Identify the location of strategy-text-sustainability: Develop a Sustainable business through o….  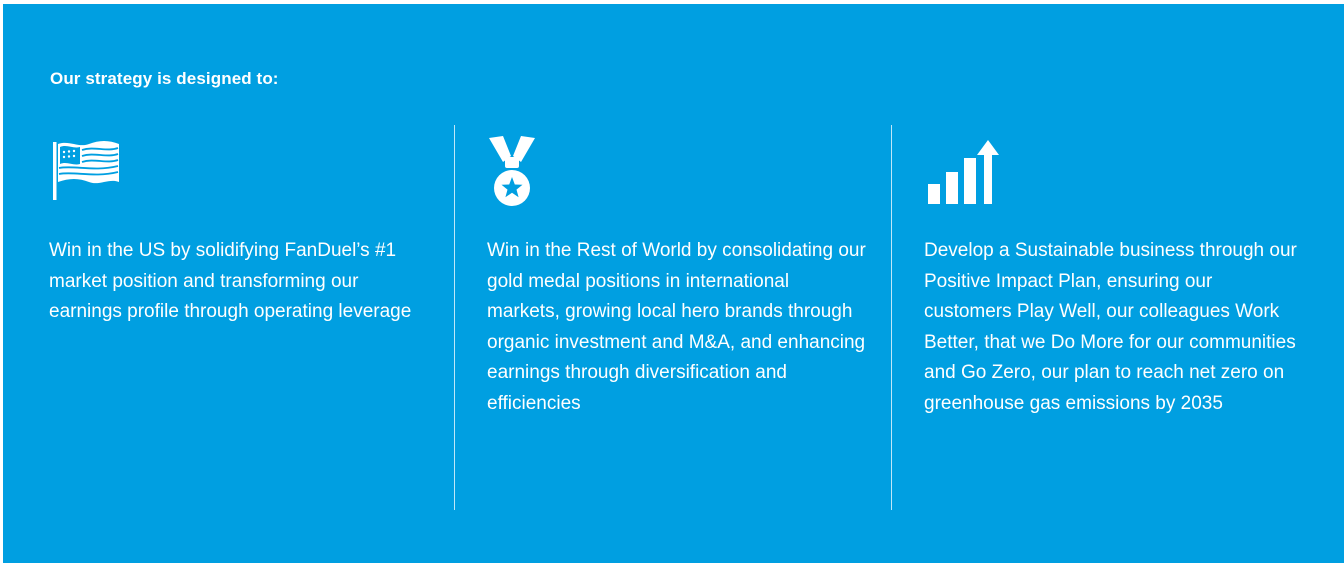
(1110, 327).